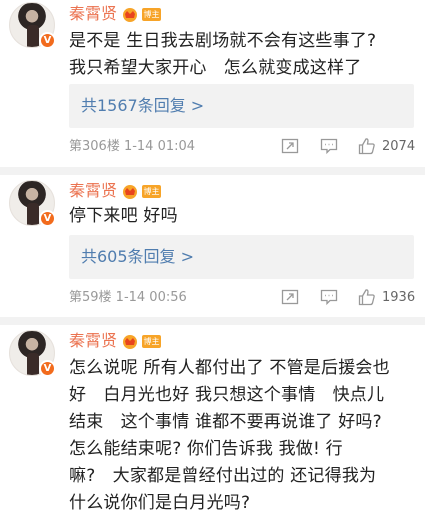 The image size is (425, 511). I want to click on view-replies-link: 共605条回复 >, so click(137, 257).